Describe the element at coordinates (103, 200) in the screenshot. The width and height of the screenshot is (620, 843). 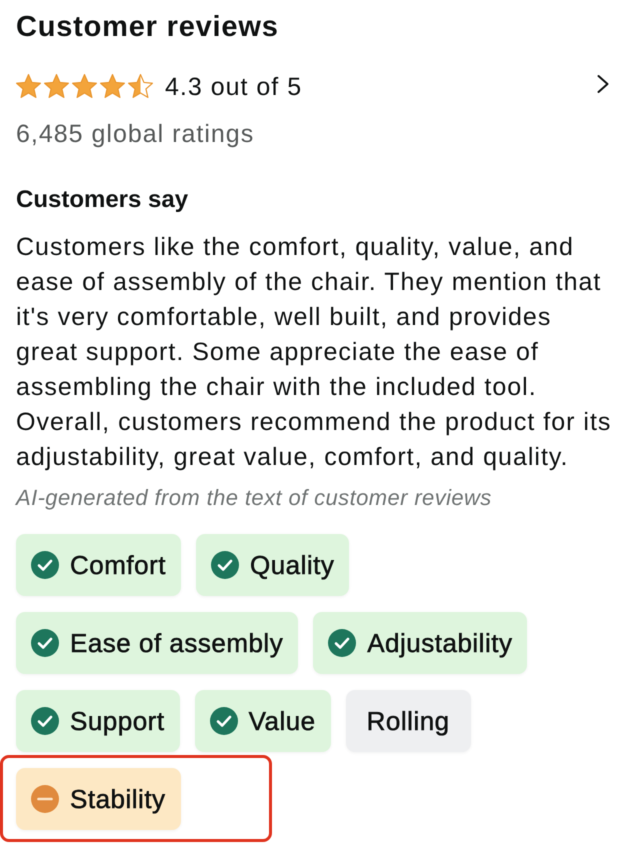
I see `summary-heading: Customers say` at that location.